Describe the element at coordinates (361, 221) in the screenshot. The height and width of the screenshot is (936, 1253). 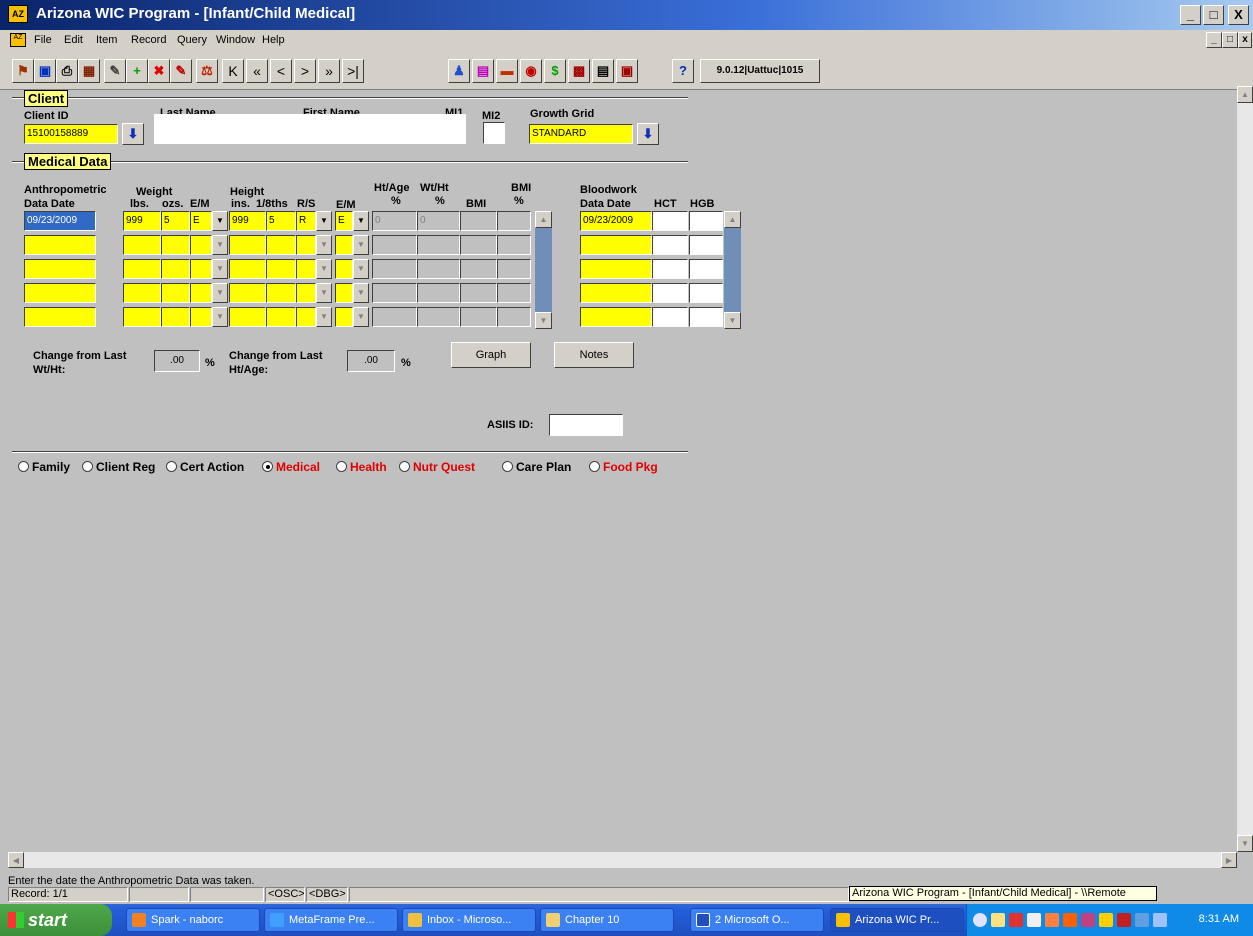
I see `em2-dropdown-row1: ▼` at that location.